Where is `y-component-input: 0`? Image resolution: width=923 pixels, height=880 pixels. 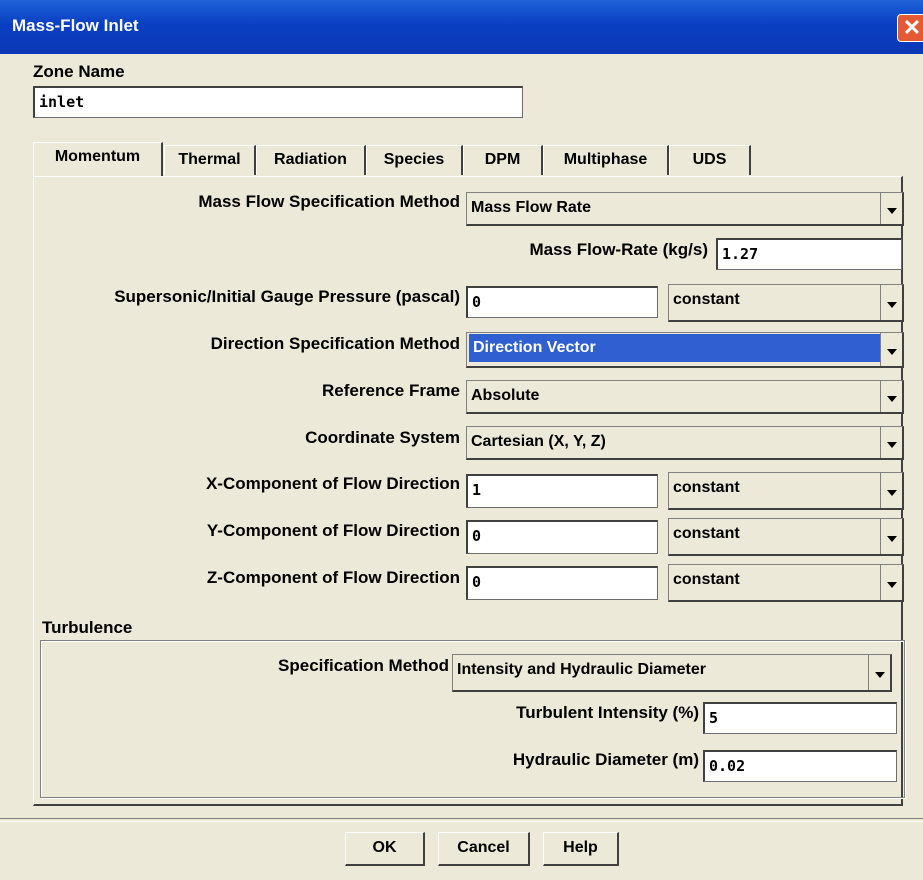
y-component-input: 0 is located at coordinates (562, 537).